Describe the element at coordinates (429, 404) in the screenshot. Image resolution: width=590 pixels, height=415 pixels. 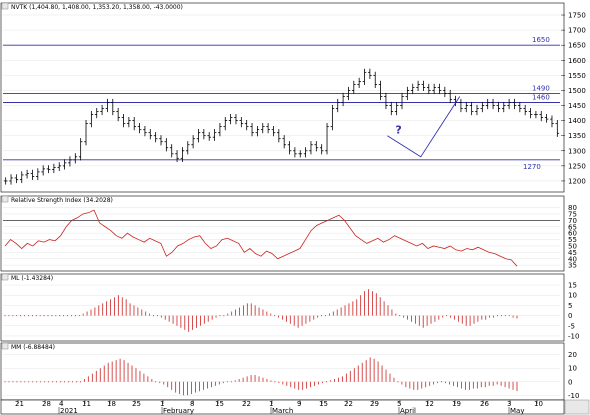
I see `x-day-label: 12` at that location.